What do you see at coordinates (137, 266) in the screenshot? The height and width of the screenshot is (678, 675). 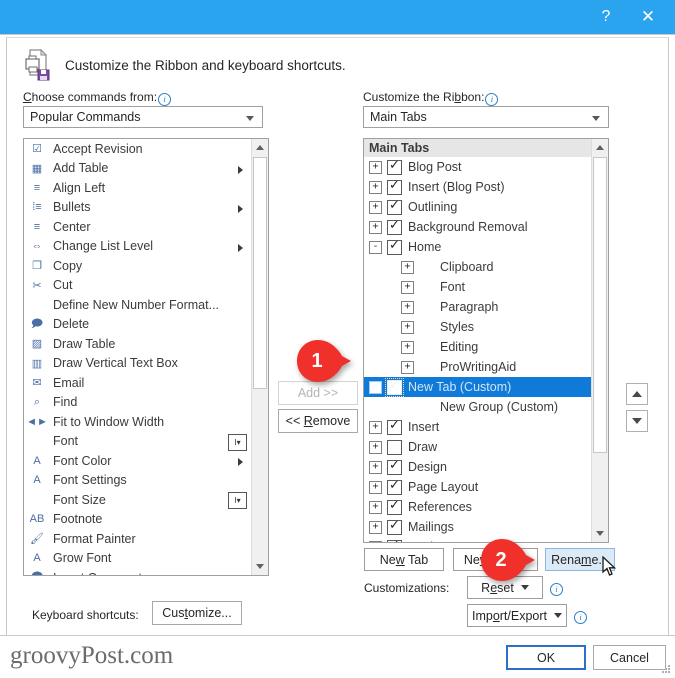 I see `command-list-item: ❐ Copy` at bounding box center [137, 266].